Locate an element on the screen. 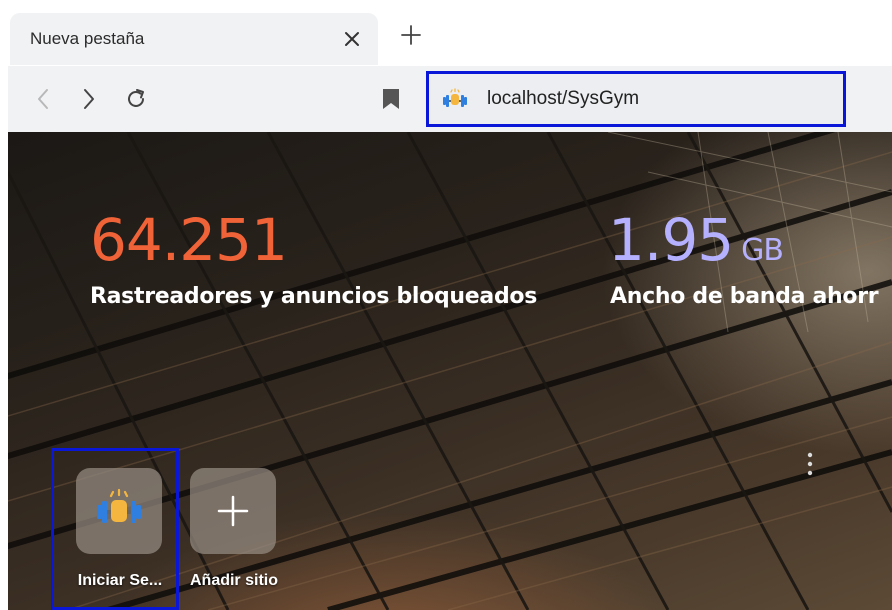  browser-toolbar: localhost/SysGym is located at coordinates (450, 99).